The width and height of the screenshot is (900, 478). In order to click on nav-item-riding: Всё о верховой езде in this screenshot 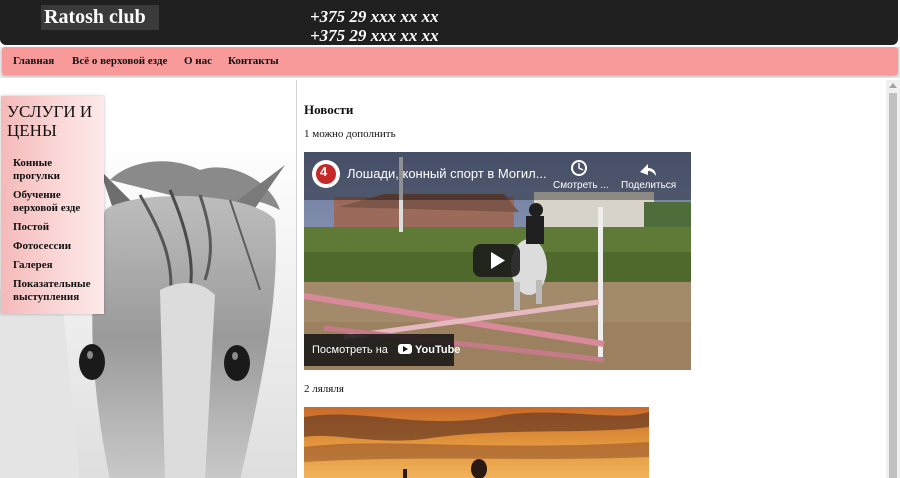, I will do `click(119, 61)`.